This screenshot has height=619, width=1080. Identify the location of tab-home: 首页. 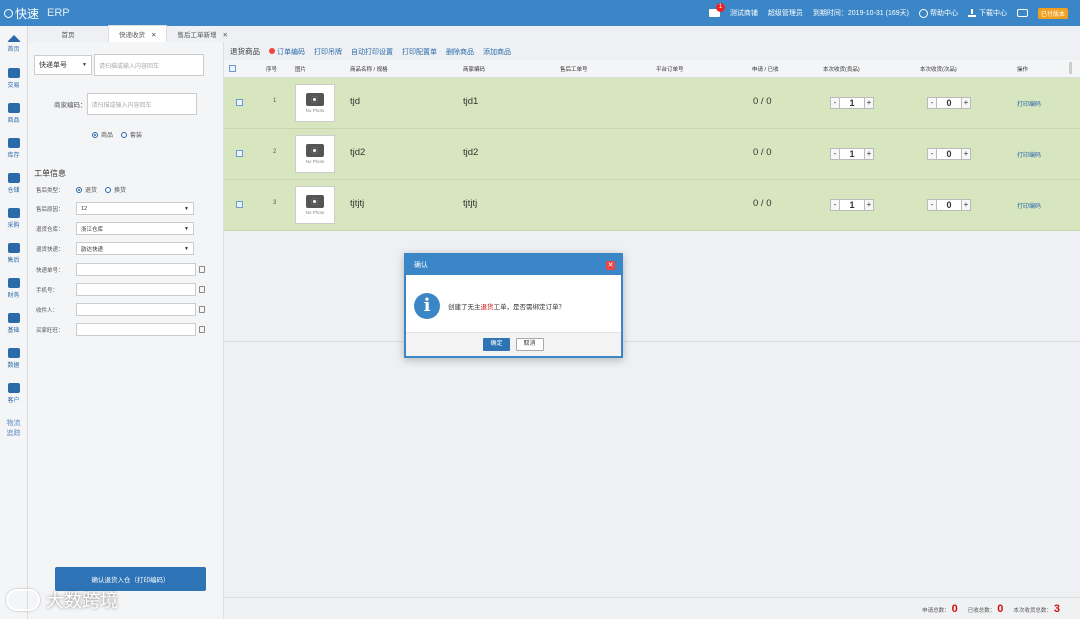
(68, 34).